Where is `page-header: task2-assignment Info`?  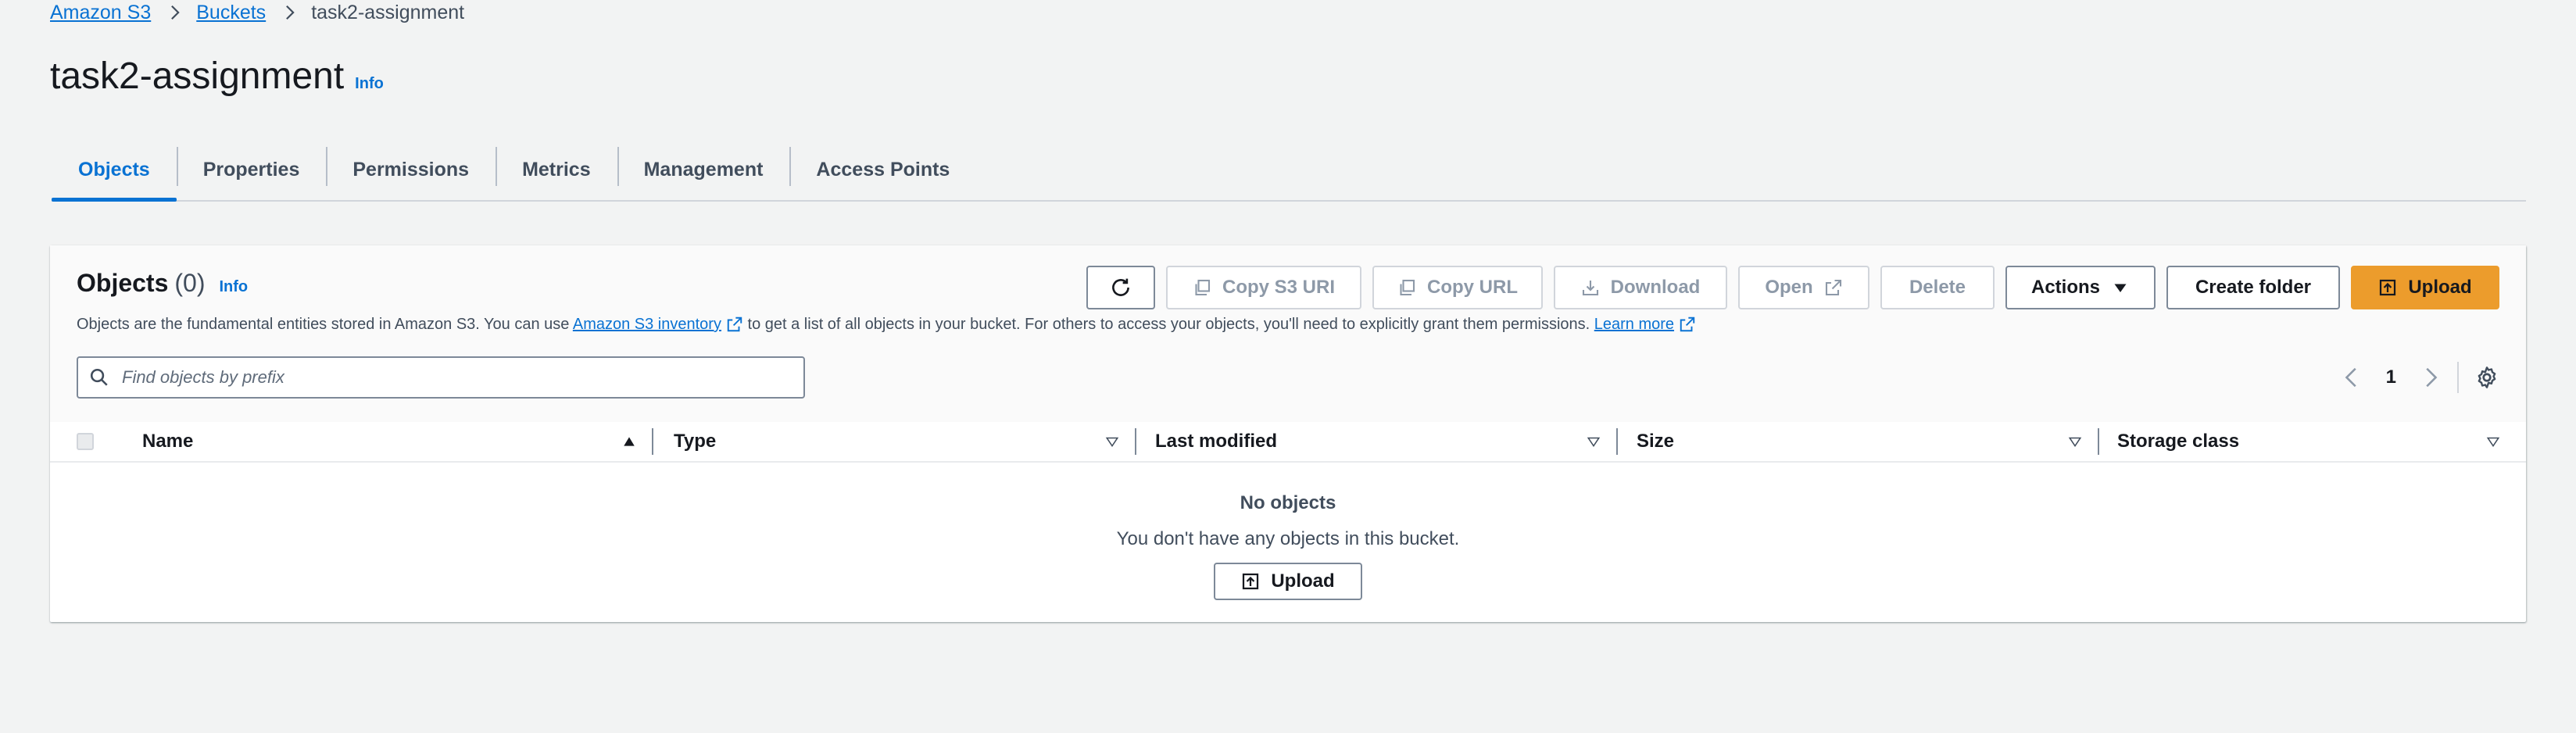 page-header: task2-assignment Info is located at coordinates (217, 76).